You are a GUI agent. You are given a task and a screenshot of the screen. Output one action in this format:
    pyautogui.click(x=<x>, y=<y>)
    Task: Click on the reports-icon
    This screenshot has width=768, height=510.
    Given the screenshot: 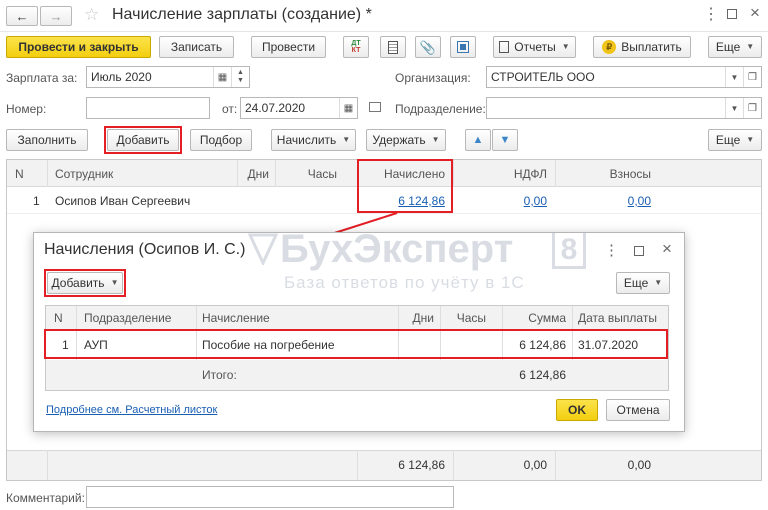 What is the action you would take?
    pyautogui.click(x=504, y=47)
    